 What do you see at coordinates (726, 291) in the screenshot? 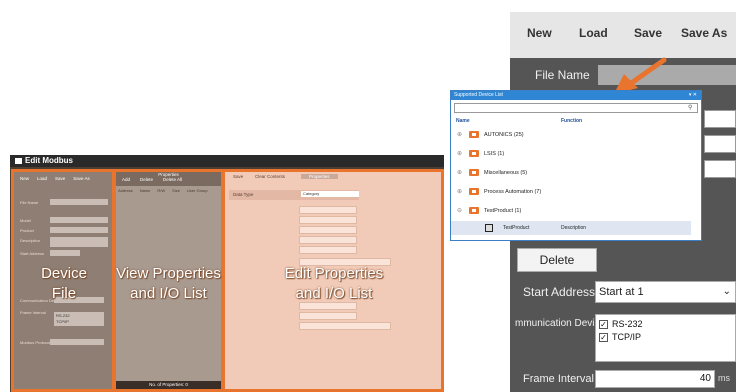
I see `chevron-down-icon: ⌄` at bounding box center [726, 291].